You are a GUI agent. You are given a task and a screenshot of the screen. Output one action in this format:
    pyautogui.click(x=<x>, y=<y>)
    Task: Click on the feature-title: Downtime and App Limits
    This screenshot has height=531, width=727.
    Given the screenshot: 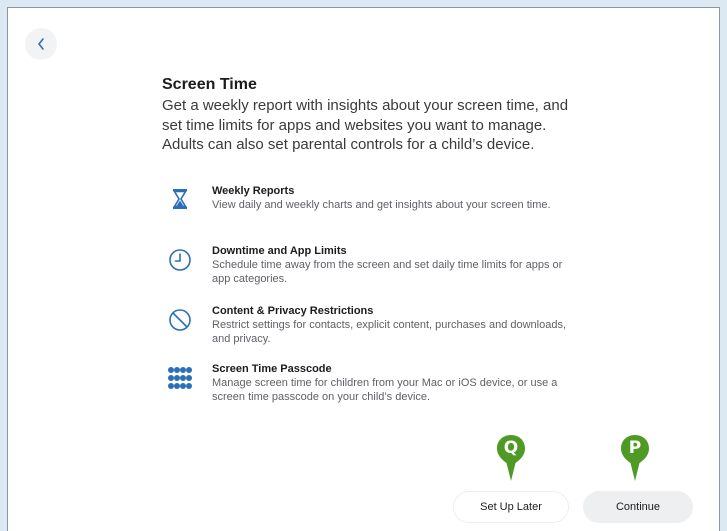 What is the action you would take?
    pyautogui.click(x=279, y=251)
    